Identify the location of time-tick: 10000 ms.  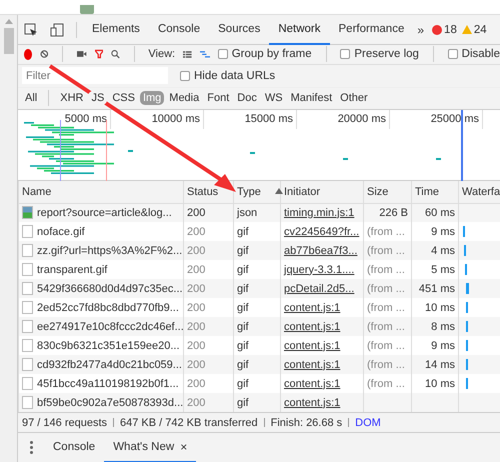
(176, 118).